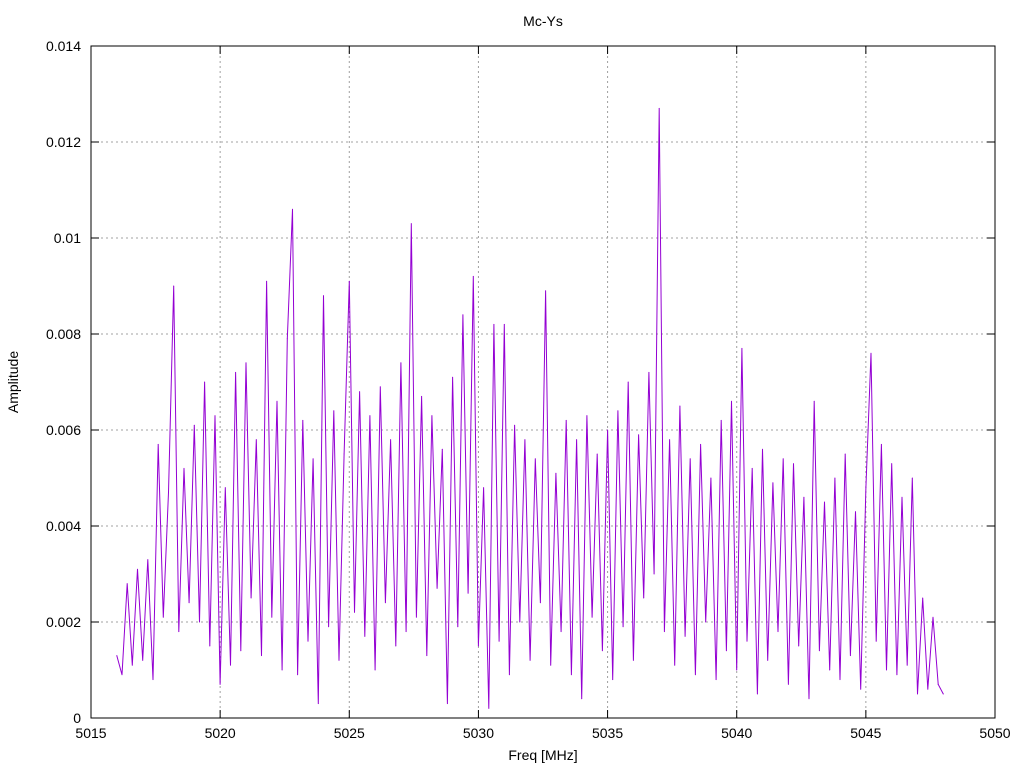  Describe the element at coordinates (63, 142) in the screenshot. I see `y-tick-label: 0.012` at that location.